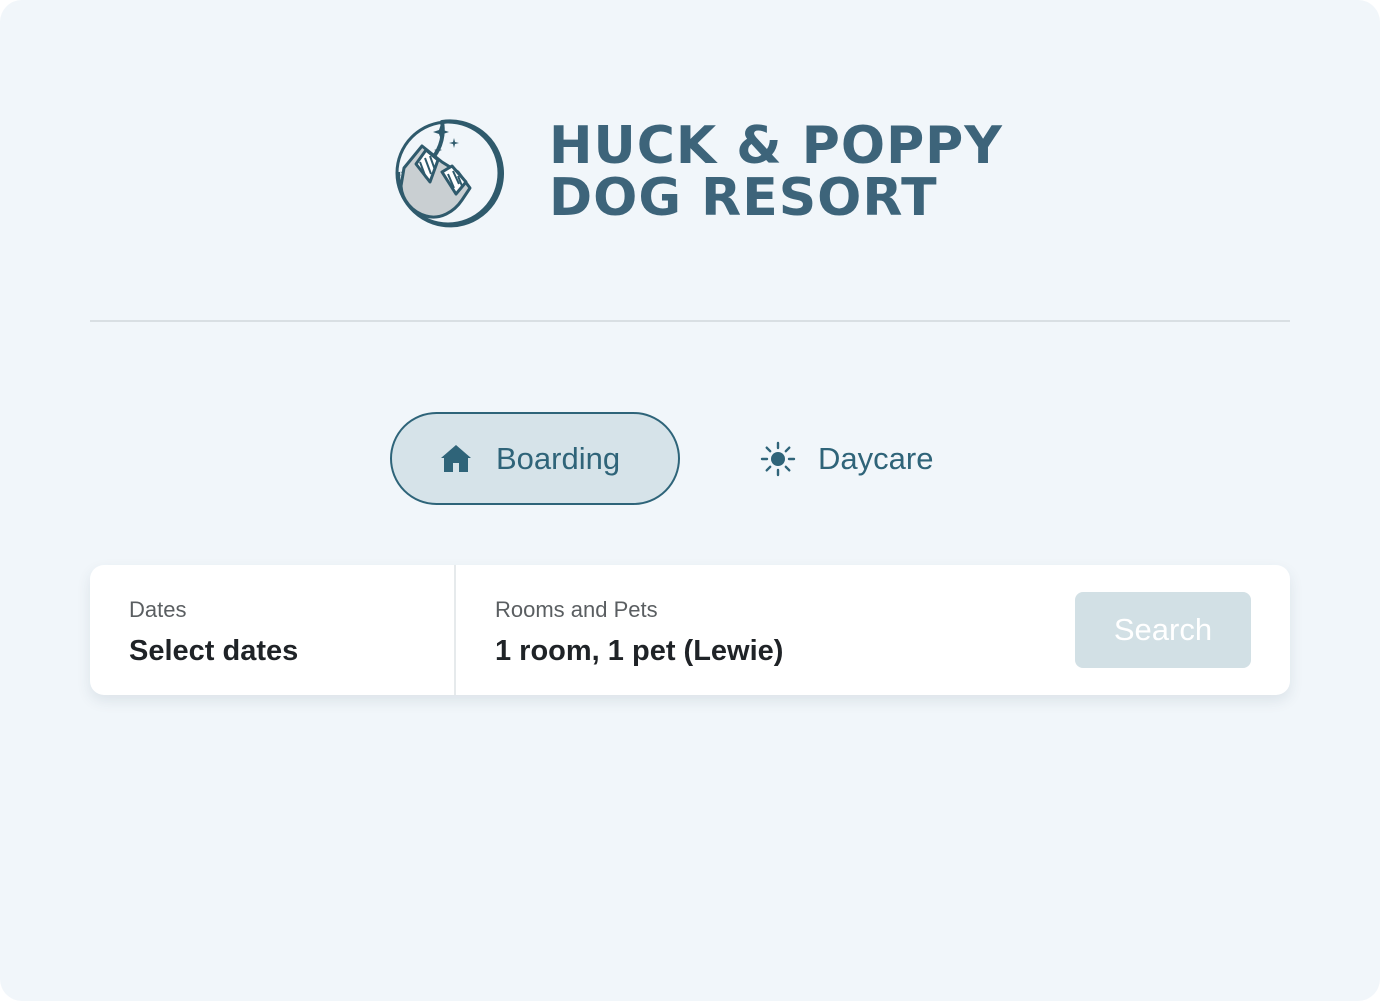 This screenshot has width=1380, height=1001. I want to click on dates-label: Dates, so click(158, 609).